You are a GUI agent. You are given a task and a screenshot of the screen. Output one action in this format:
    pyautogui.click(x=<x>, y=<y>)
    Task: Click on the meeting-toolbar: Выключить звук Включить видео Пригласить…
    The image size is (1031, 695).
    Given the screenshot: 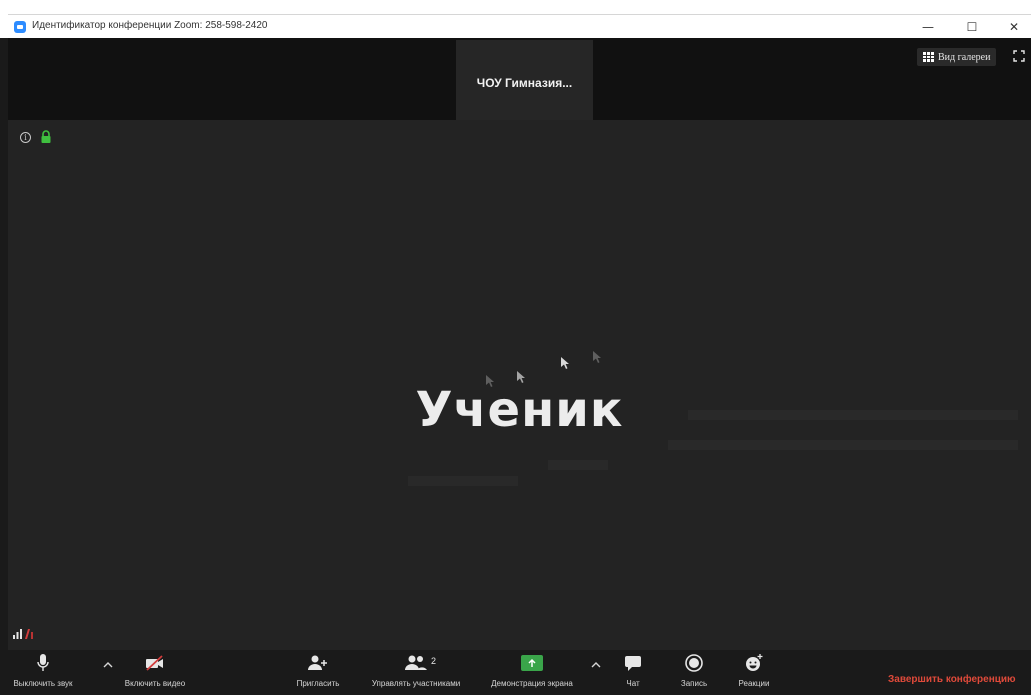 What is the action you would take?
    pyautogui.click(x=519, y=672)
    